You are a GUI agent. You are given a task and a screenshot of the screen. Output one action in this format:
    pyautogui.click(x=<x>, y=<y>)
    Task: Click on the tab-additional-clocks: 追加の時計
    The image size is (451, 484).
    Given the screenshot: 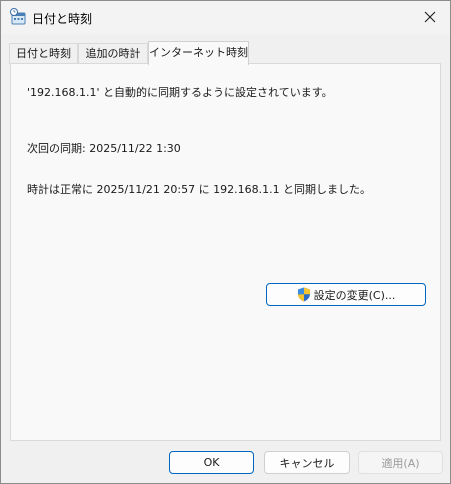 What is the action you would take?
    pyautogui.click(x=113, y=53)
    